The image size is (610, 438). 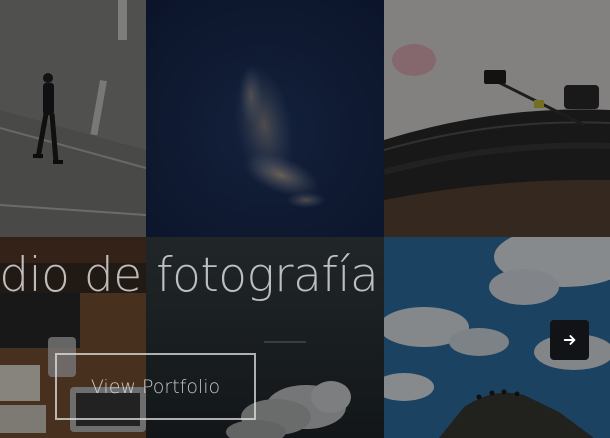 What do you see at coordinates (155, 386) in the screenshot?
I see `view-portfolio-button: View Portfolio` at bounding box center [155, 386].